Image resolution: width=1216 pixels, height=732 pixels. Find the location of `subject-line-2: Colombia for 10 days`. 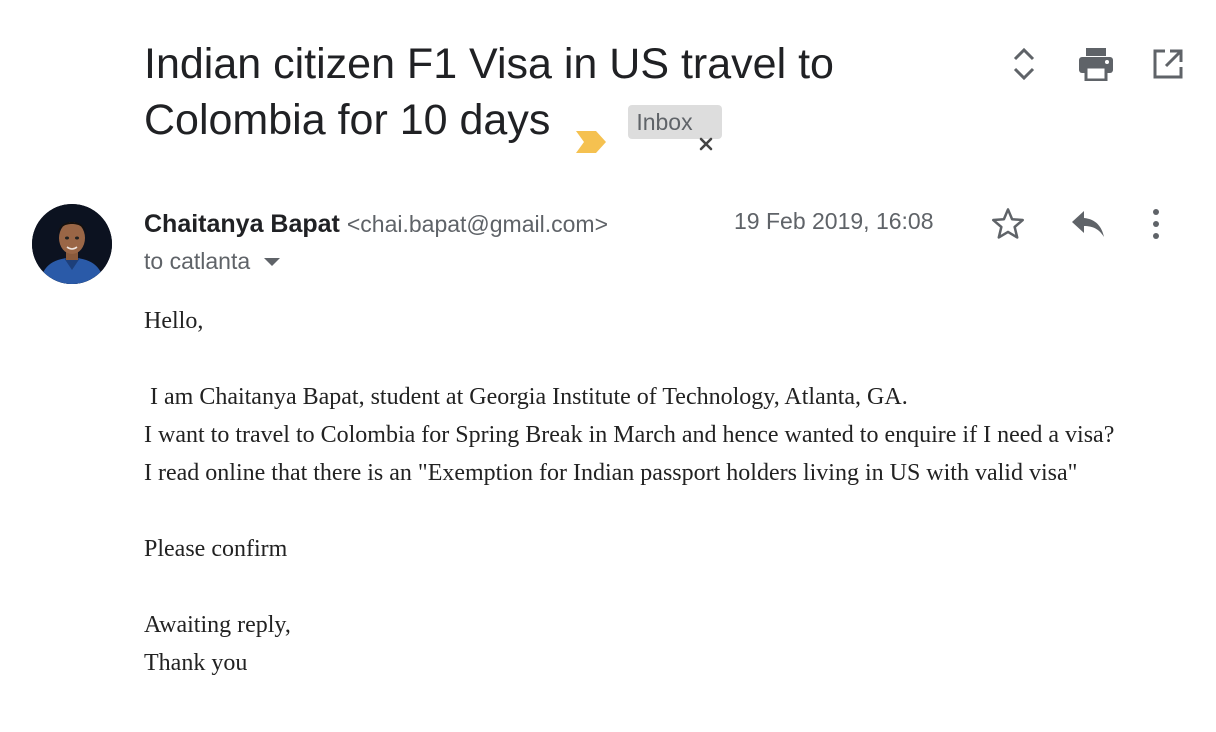

subject-line-2: Colombia for 10 days is located at coordinates (347, 120).